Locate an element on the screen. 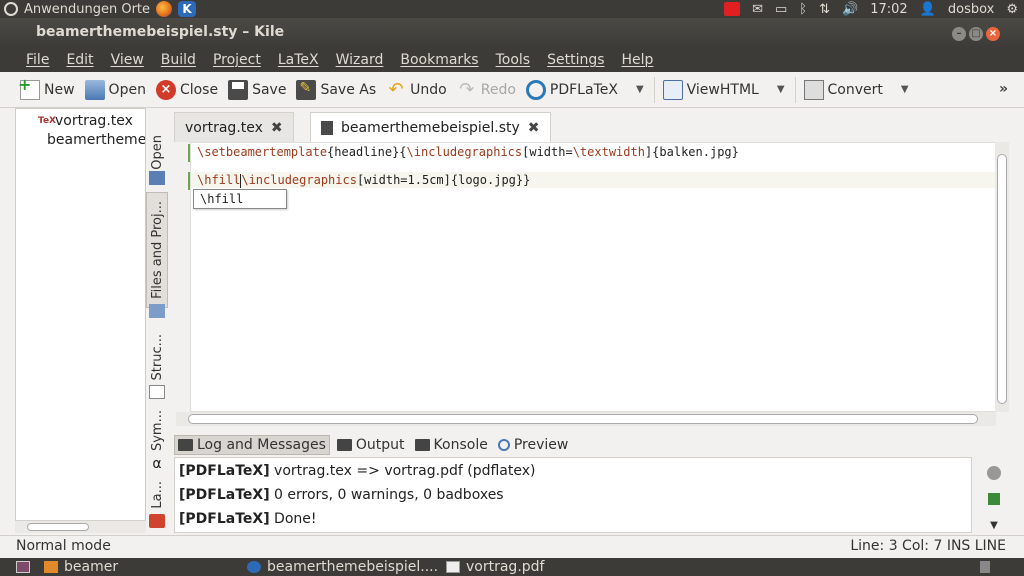 The image size is (1024, 576). taskbar-item-beamer: beamer is located at coordinates (81, 567).